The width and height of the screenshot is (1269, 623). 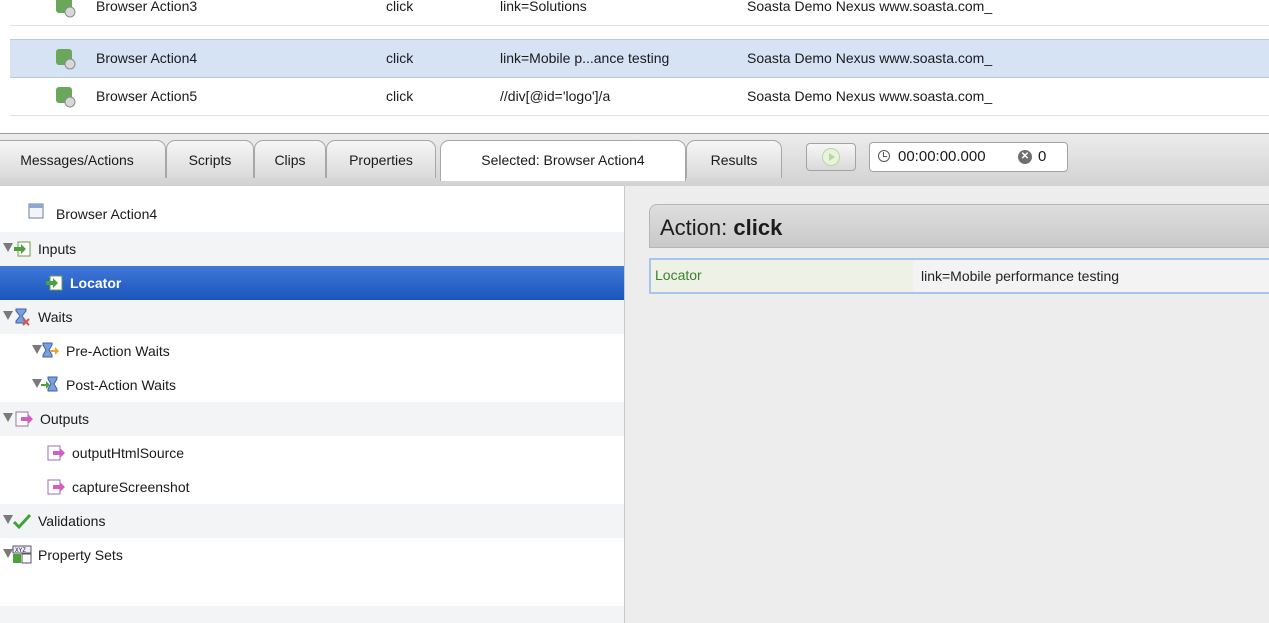 I want to click on tab-results: Results, so click(x=734, y=159).